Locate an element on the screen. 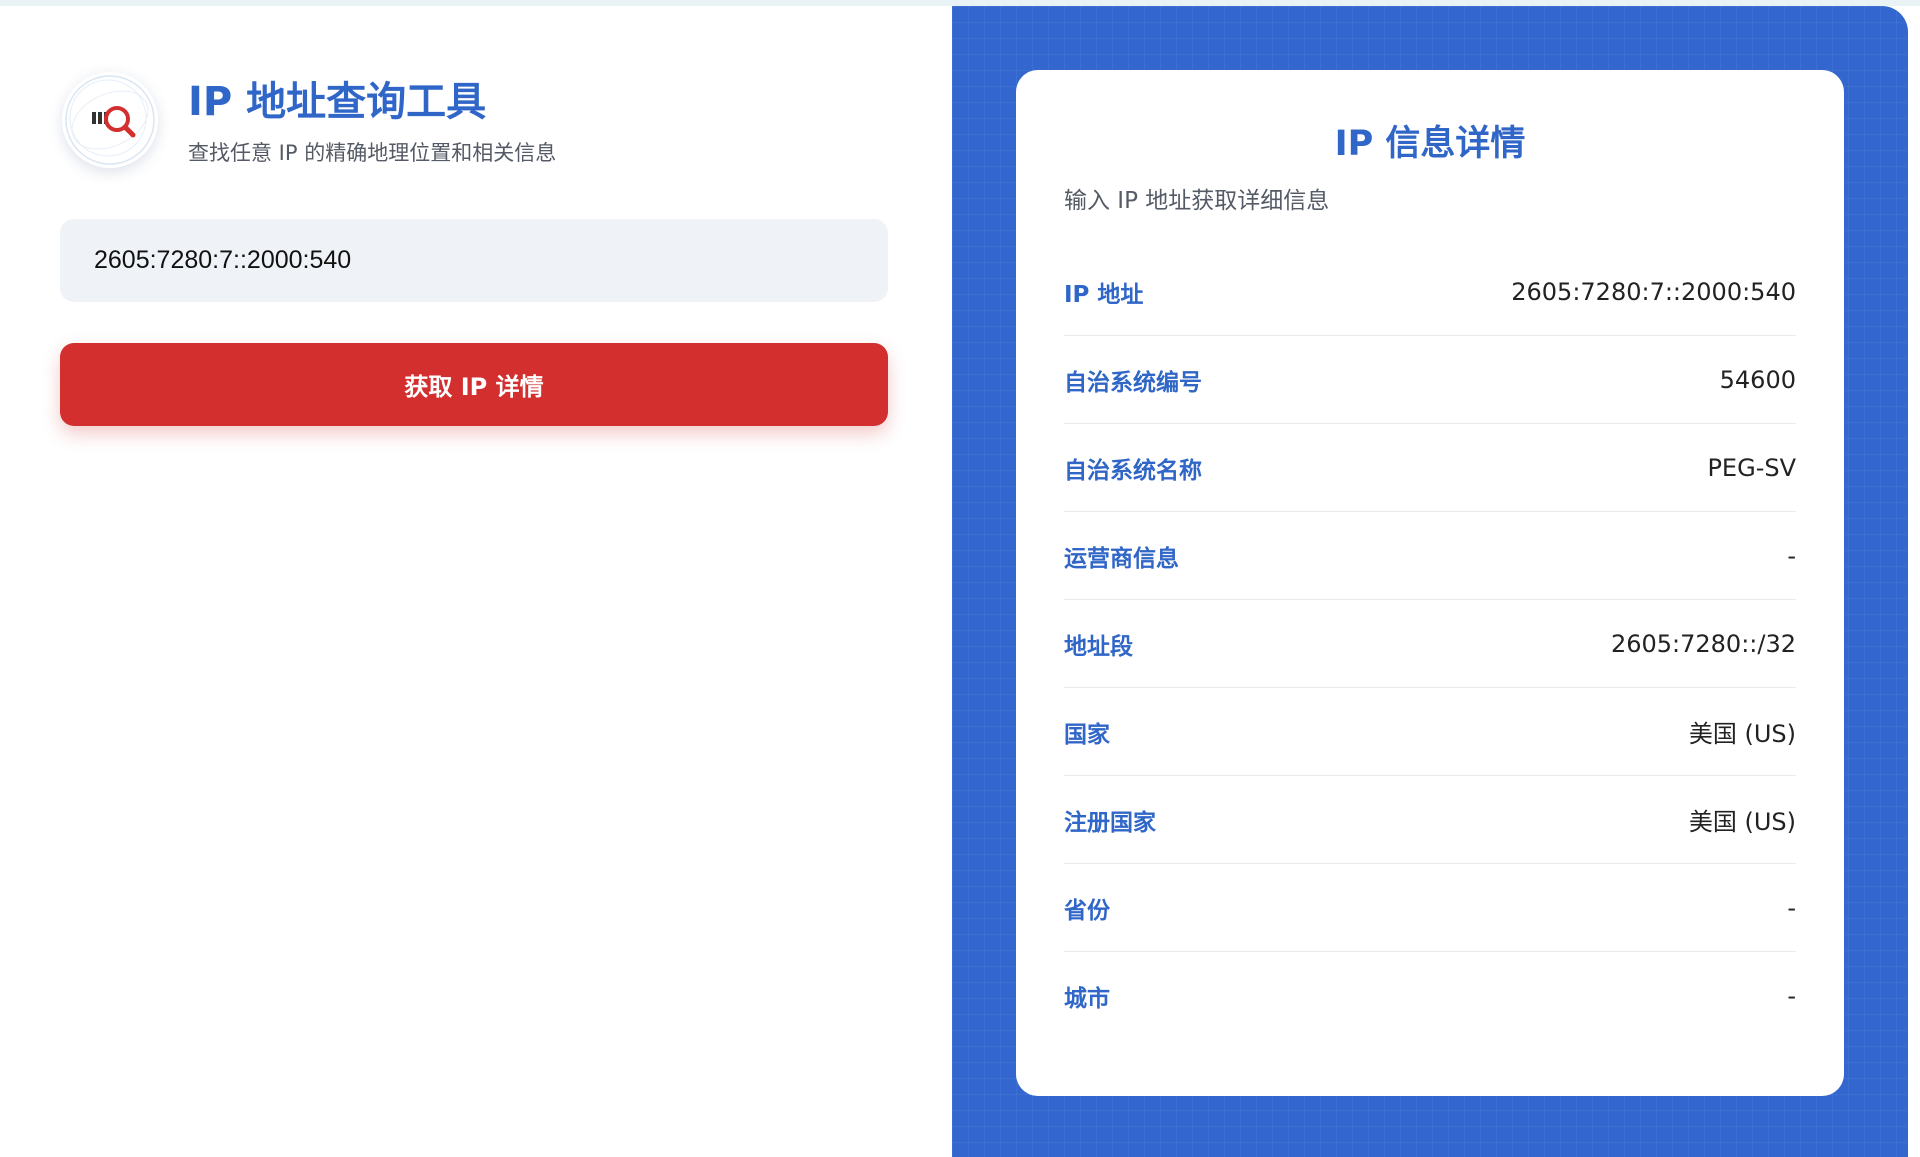 The height and width of the screenshot is (1157, 1920). info-row-ip-address: IP 地址 2605:7280:7::2000:540 is located at coordinates (1430, 292).